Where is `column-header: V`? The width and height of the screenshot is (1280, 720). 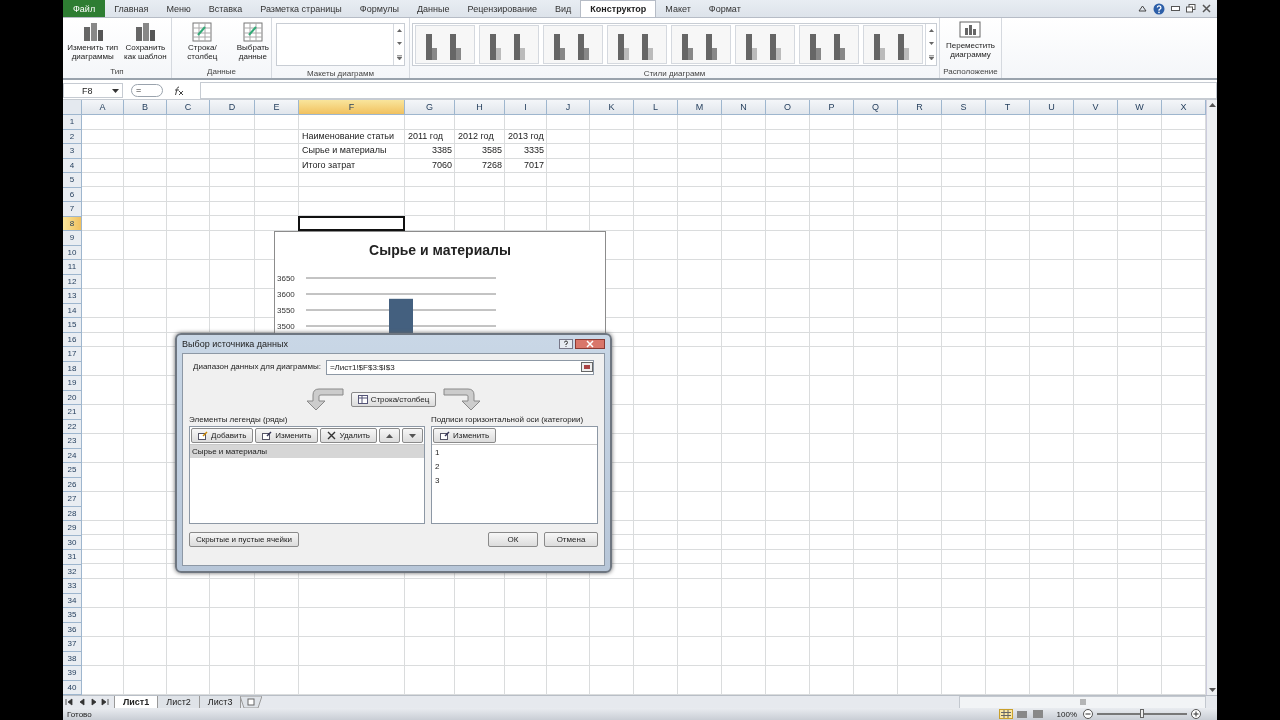 column-header: V is located at coordinates (1096, 107).